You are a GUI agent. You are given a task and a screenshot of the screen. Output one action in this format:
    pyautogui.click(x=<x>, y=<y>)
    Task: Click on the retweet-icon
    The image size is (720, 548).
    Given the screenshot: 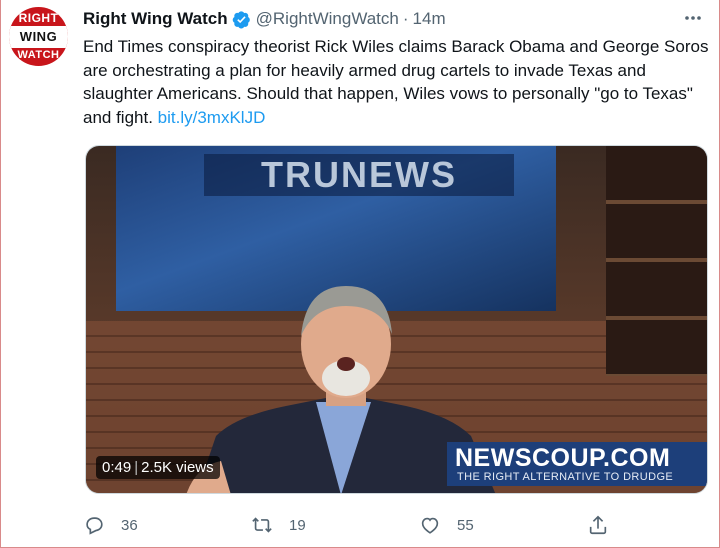 What is the action you would take?
    pyautogui.click(x=262, y=525)
    